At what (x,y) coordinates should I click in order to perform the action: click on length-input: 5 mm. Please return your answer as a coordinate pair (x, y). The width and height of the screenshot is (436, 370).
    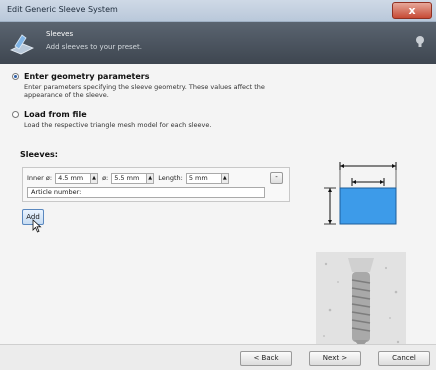
    Looking at the image, I should click on (203, 178).